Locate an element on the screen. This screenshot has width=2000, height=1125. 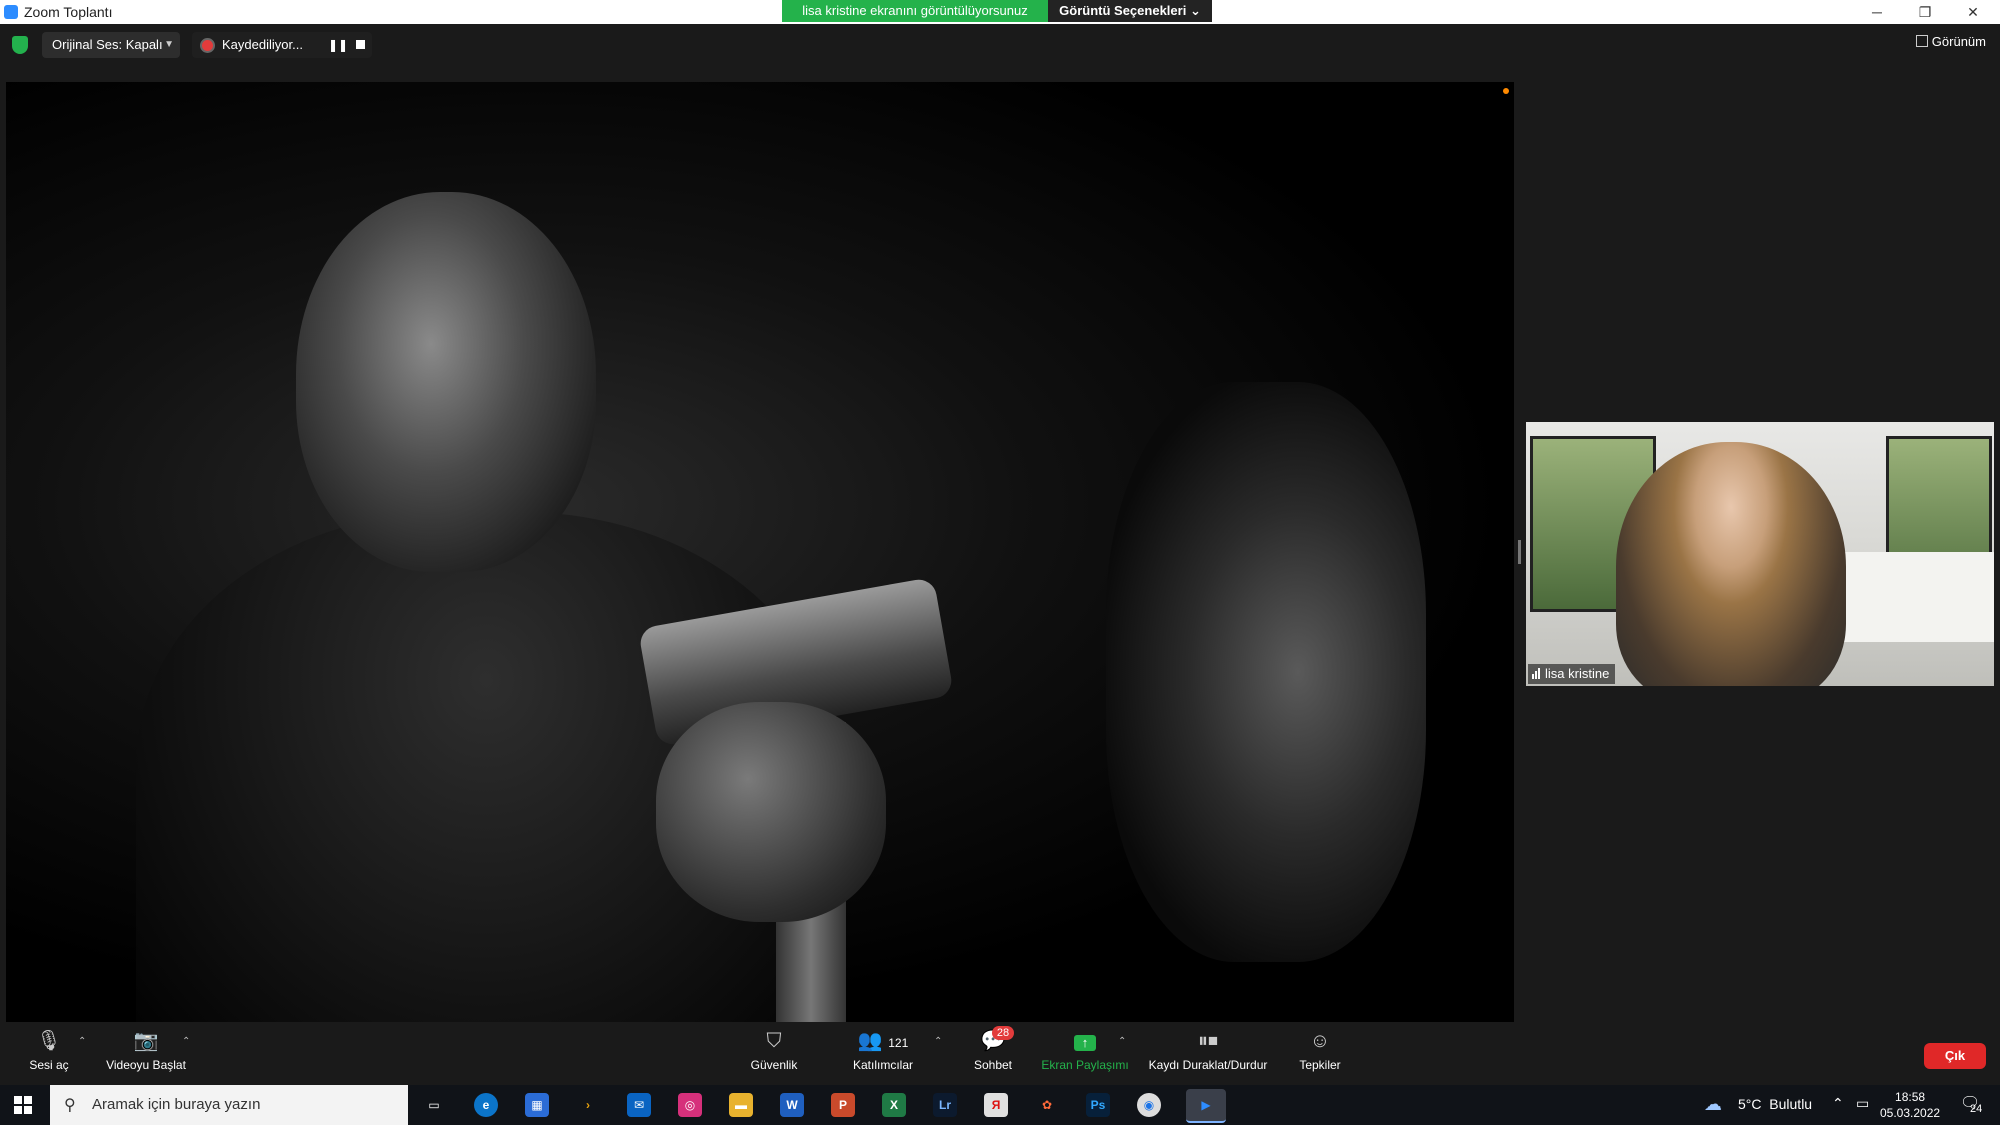
view-options-button: Görüntü Seçenekleri ⌄ is located at coordinates (1130, 11).